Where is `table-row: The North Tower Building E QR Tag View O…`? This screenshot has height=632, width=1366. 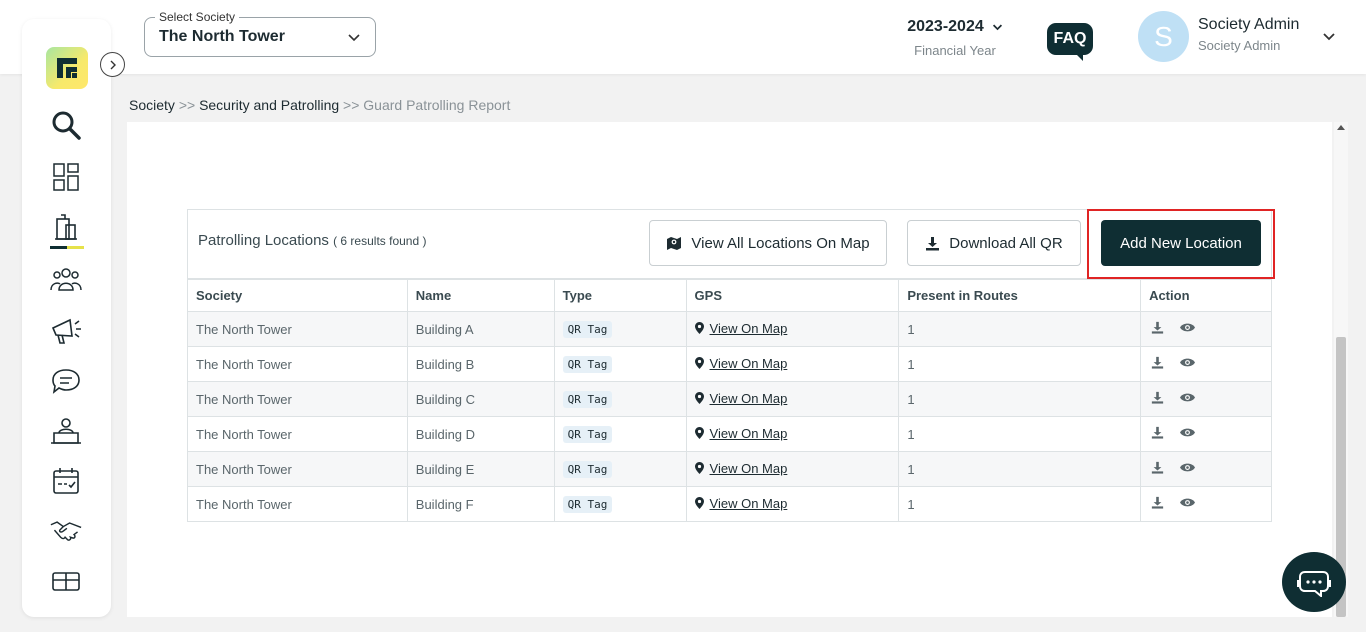 table-row: The North Tower Building E QR Tag View O… is located at coordinates (729, 469).